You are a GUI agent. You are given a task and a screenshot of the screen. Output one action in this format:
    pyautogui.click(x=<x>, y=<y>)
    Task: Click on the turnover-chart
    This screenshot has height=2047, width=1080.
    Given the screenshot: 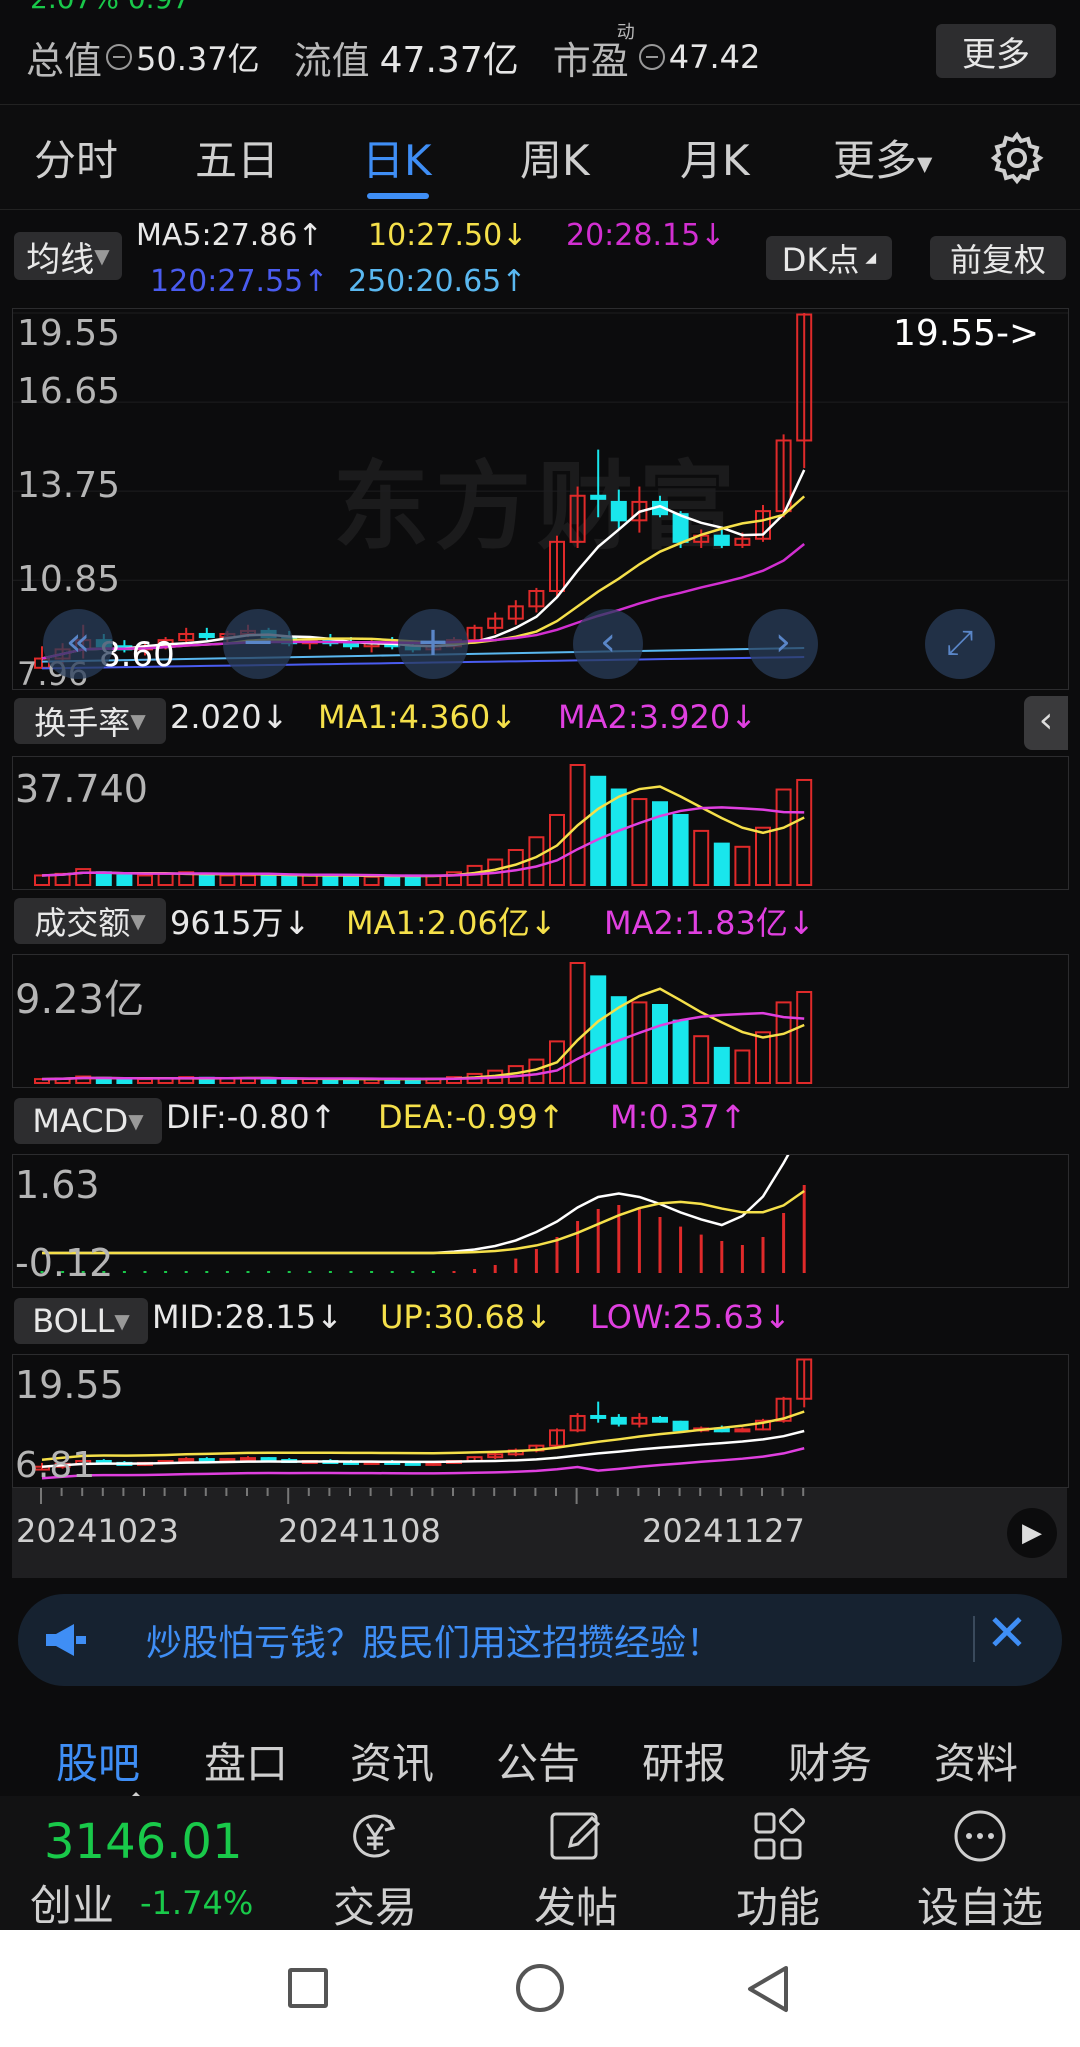 What is the action you would take?
    pyautogui.click(x=423, y=825)
    